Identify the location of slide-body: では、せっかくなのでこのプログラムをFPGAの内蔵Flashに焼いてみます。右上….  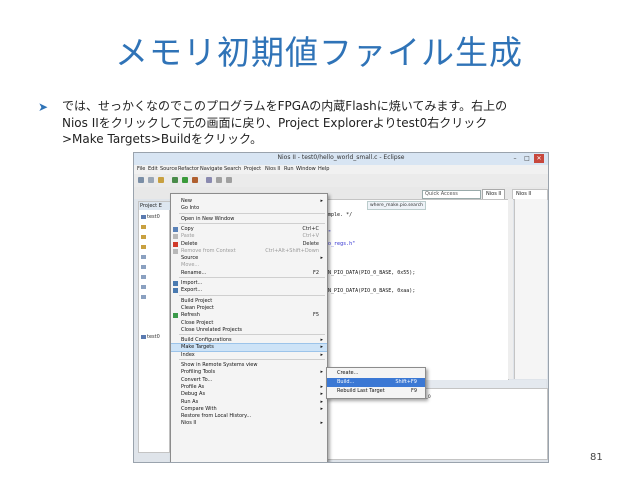
(334, 123).